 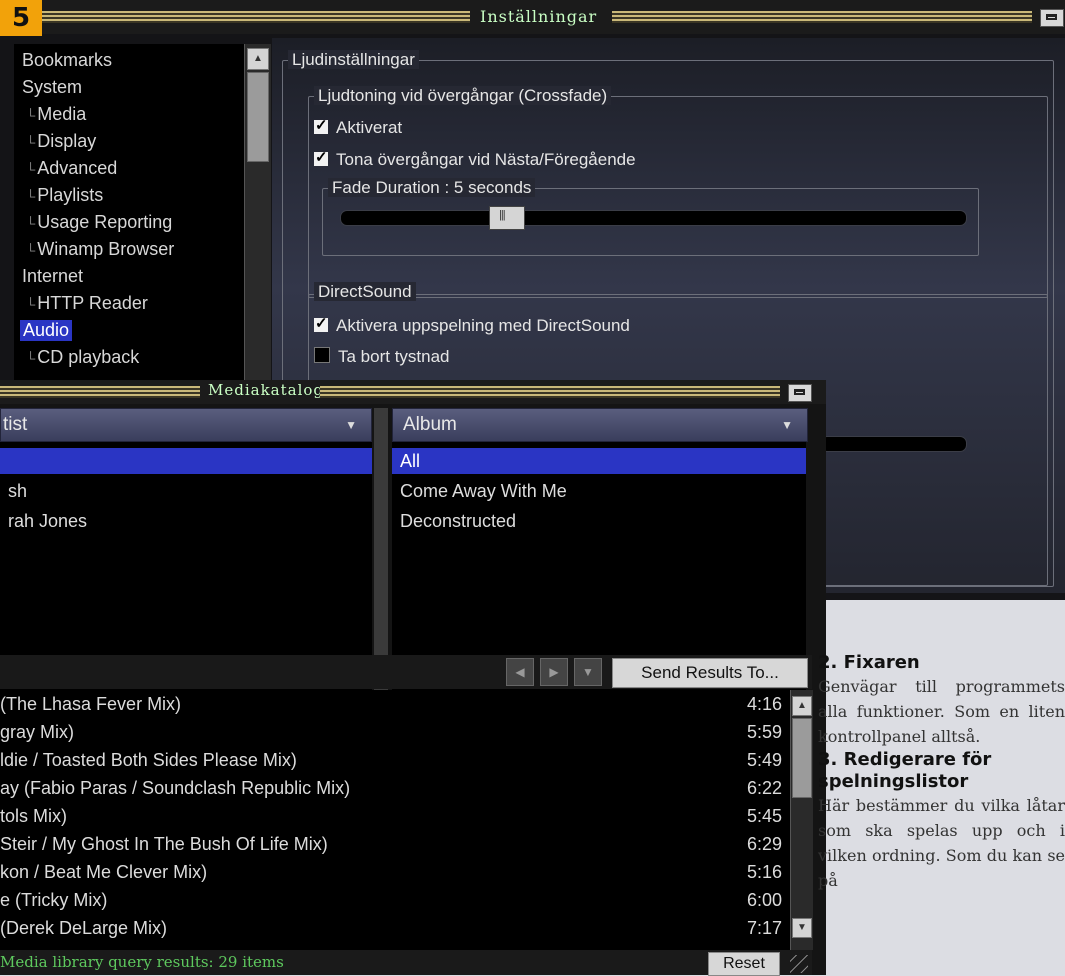 I want to click on track-duration: 5:49, so click(x=764, y=760).